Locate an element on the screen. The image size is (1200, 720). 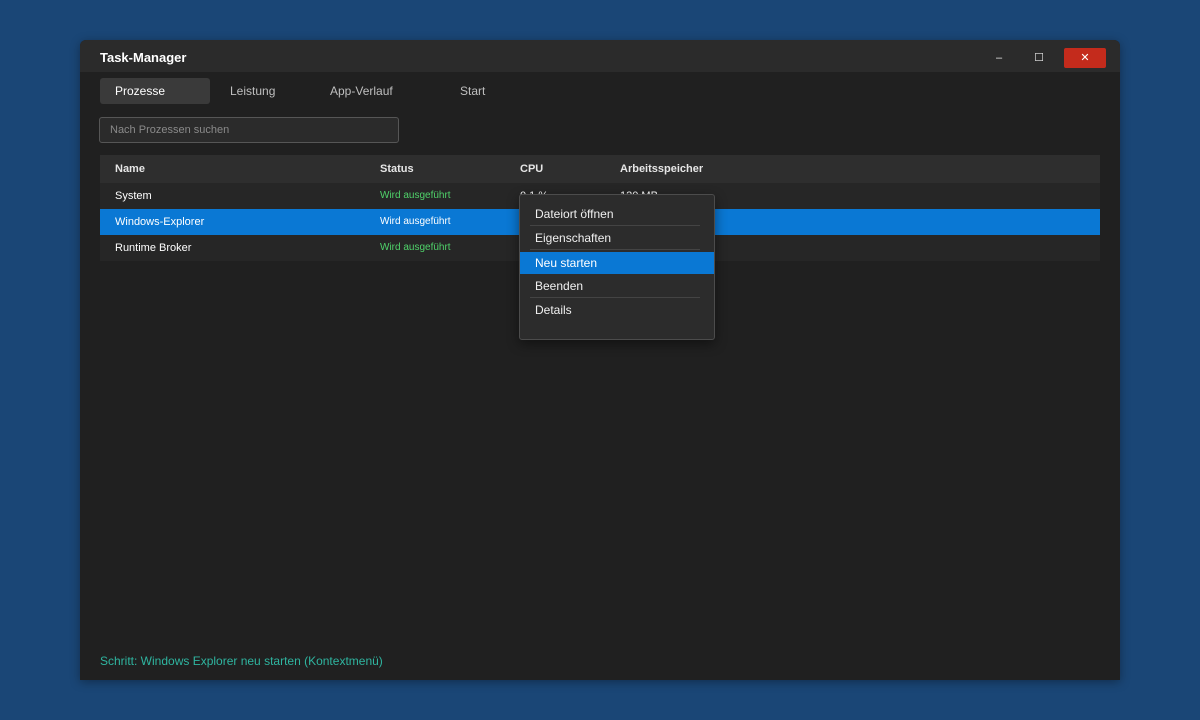
menu-item-open-file-location: Dateiort öffnen is located at coordinates (617, 214).